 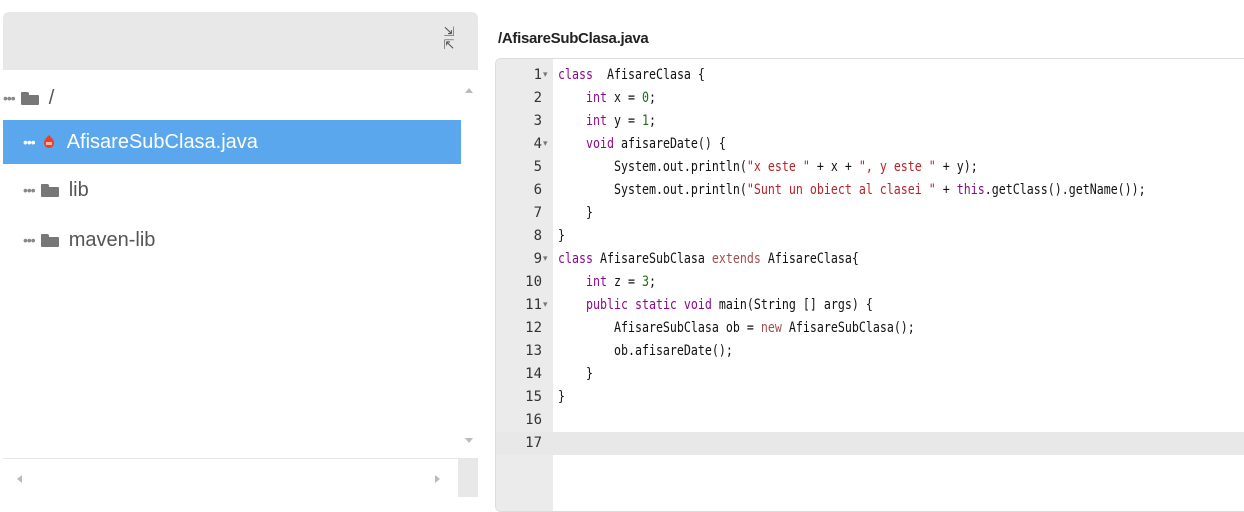 I want to click on tree-item-maven-lib: ••• maven-lib, so click(x=232, y=240).